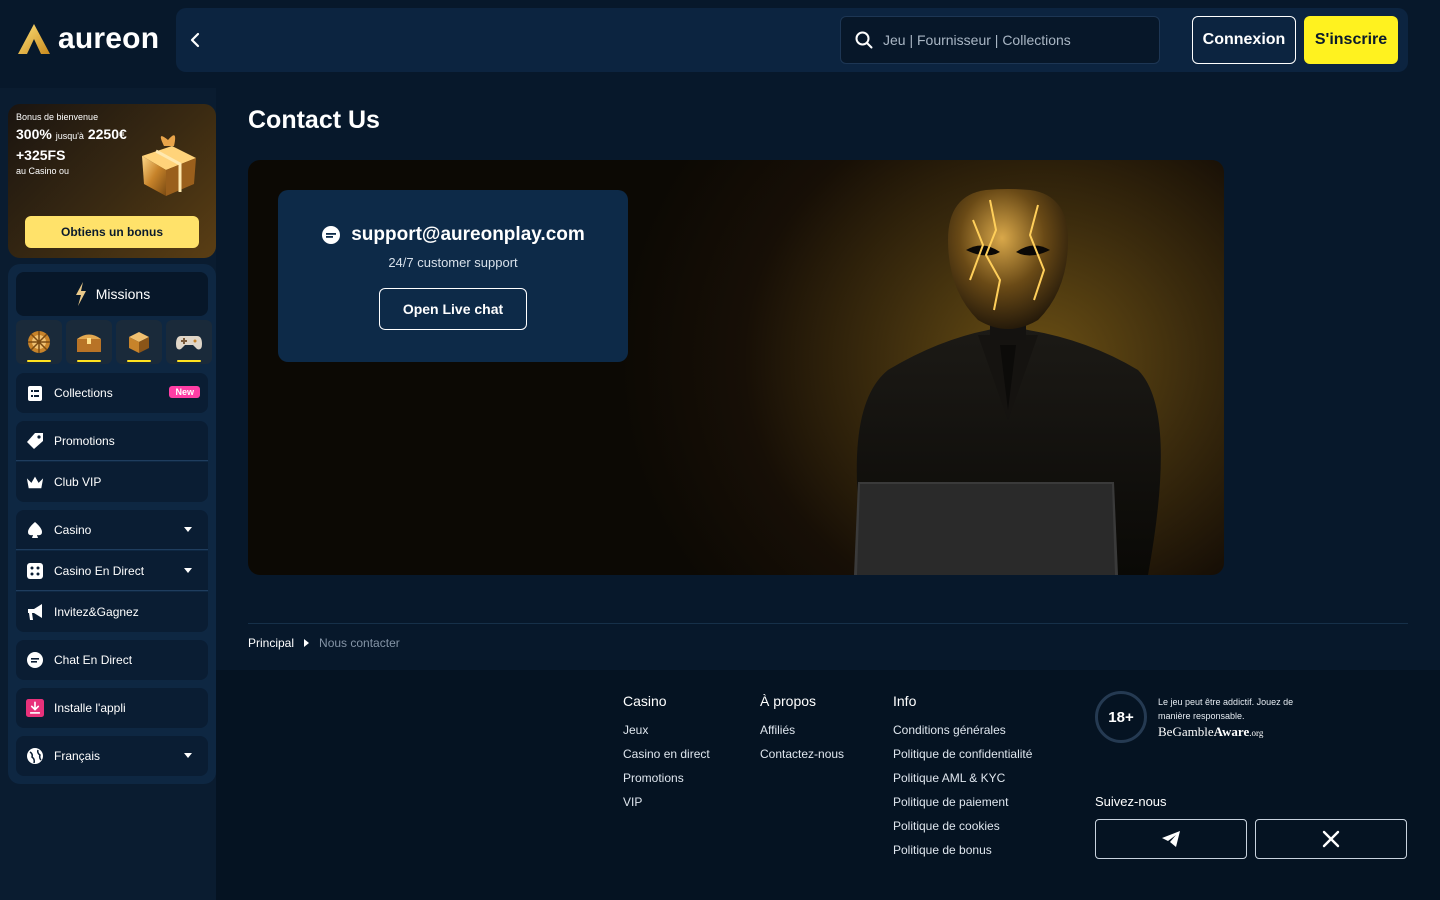 Image resolution: width=1440 pixels, height=900 pixels. Describe the element at coordinates (1210, 732) in the screenshot. I see `begambleaware-logo: BeGambleAware.org` at that location.